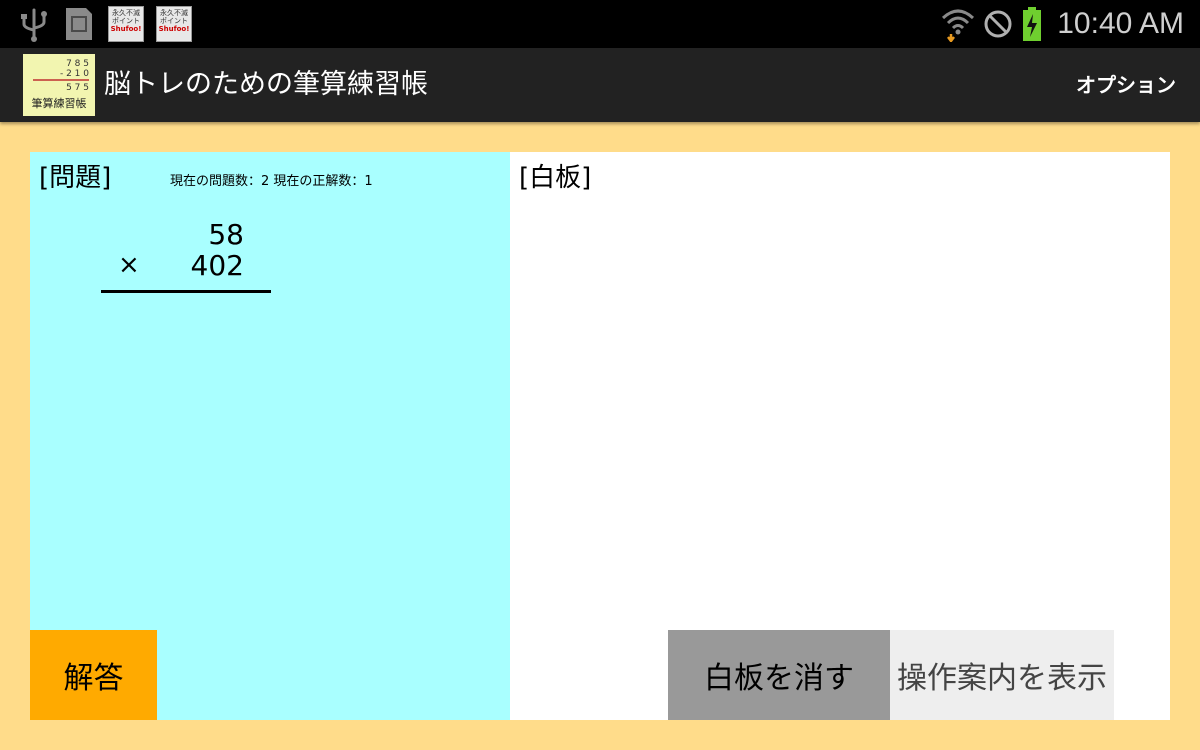 The height and width of the screenshot is (750, 1200). Describe the element at coordinates (1126, 85) in the screenshot. I see `options-menu-button: オプション` at that location.